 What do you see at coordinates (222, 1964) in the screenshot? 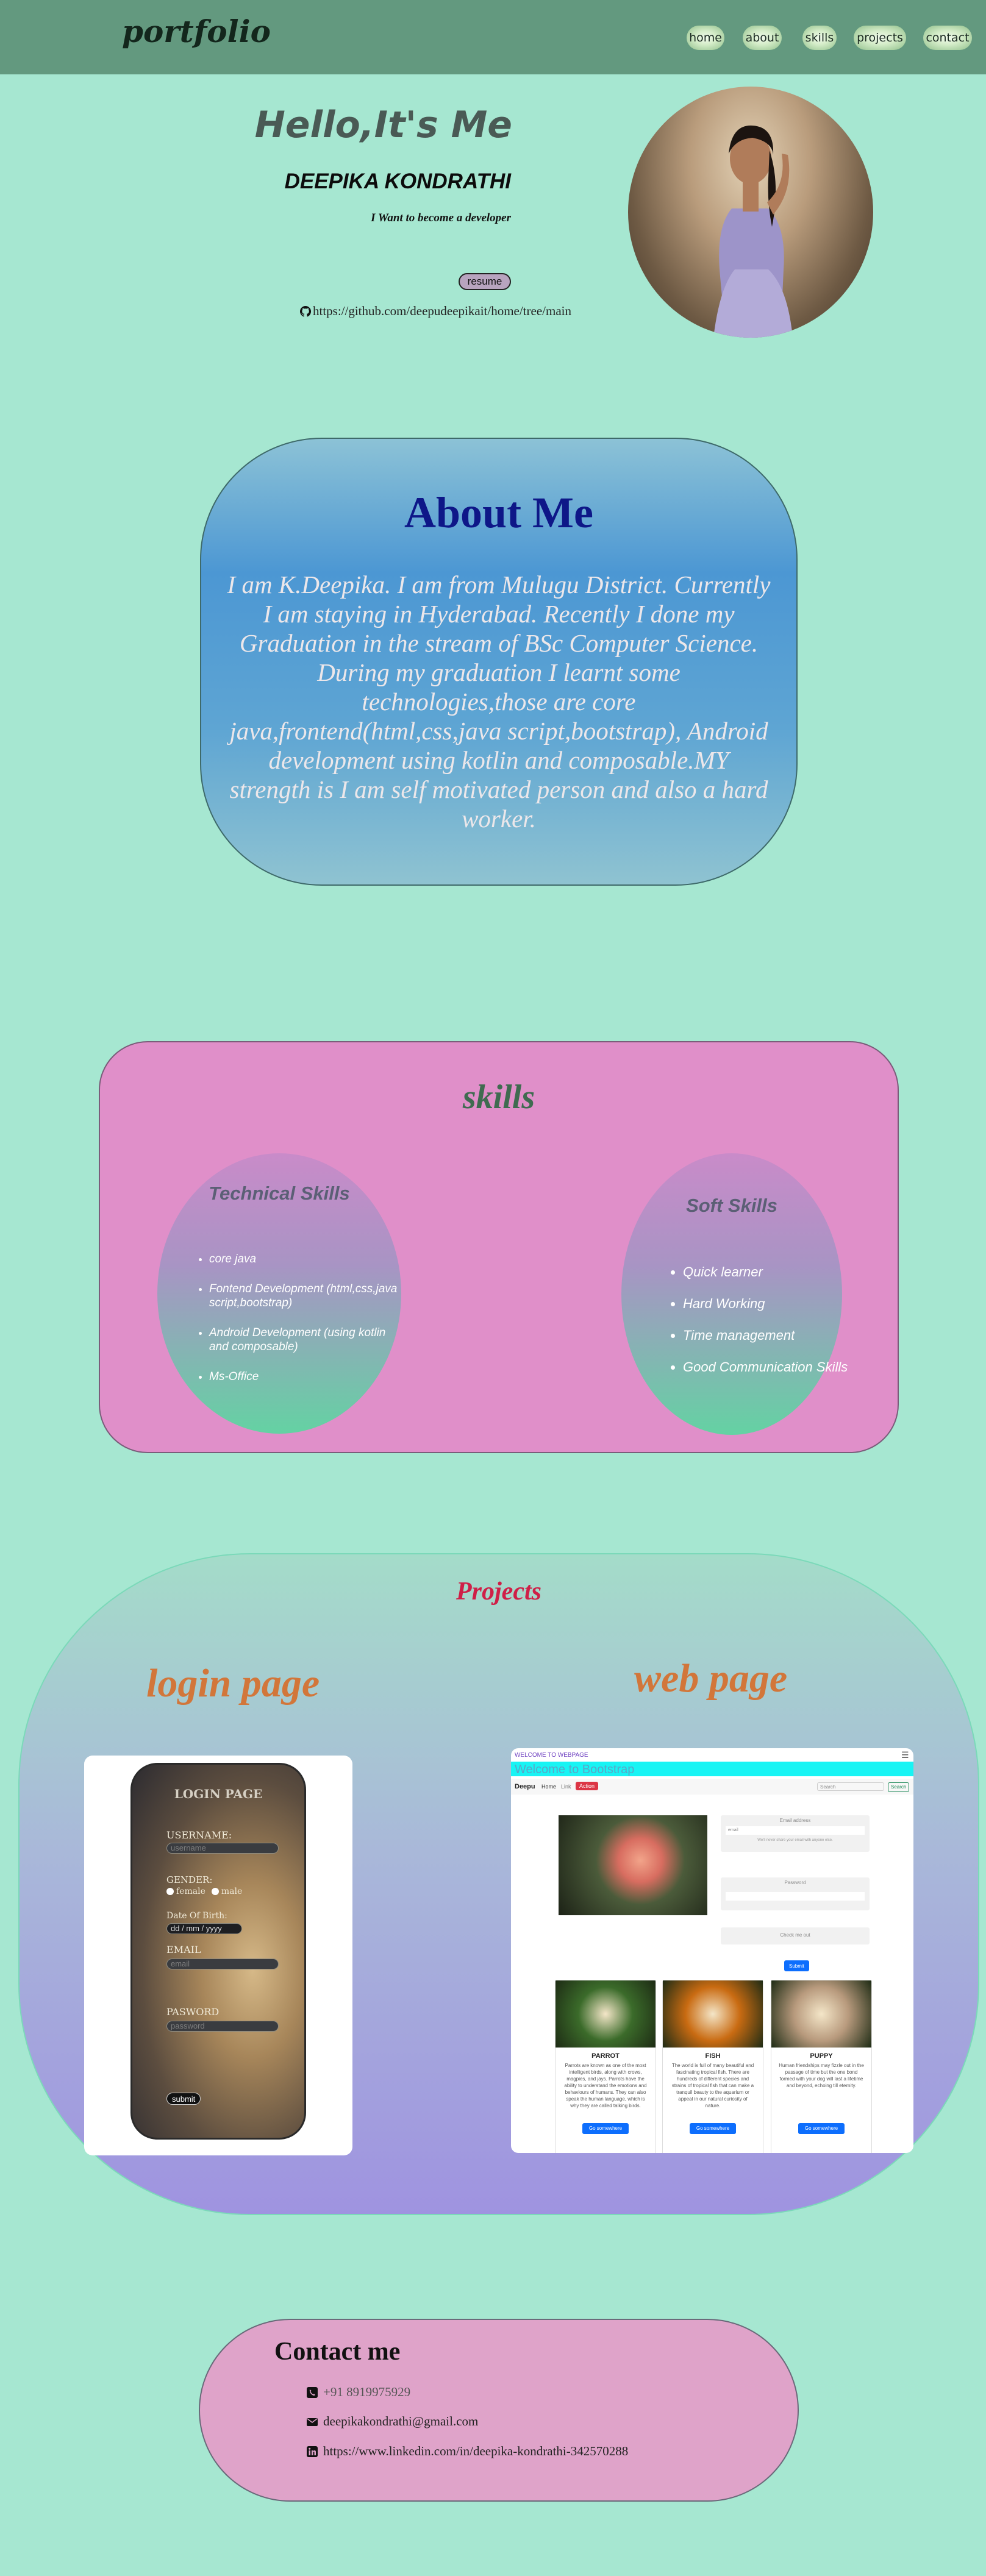
I see `email-input: email` at bounding box center [222, 1964].